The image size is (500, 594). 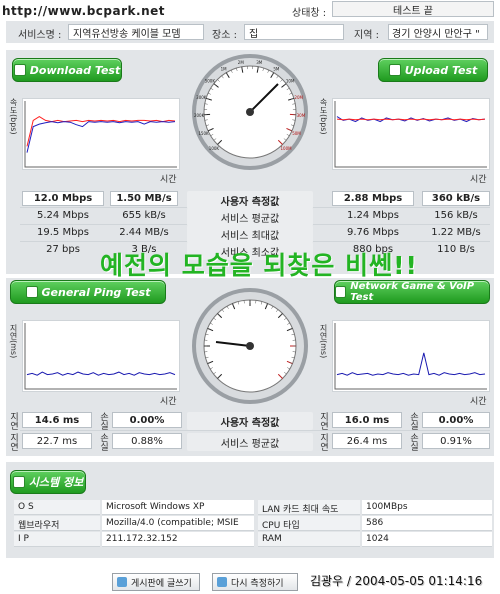 What do you see at coordinates (250, 200) in the screenshot?
I see `speed-label-0: 사용자 측정값` at bounding box center [250, 200].